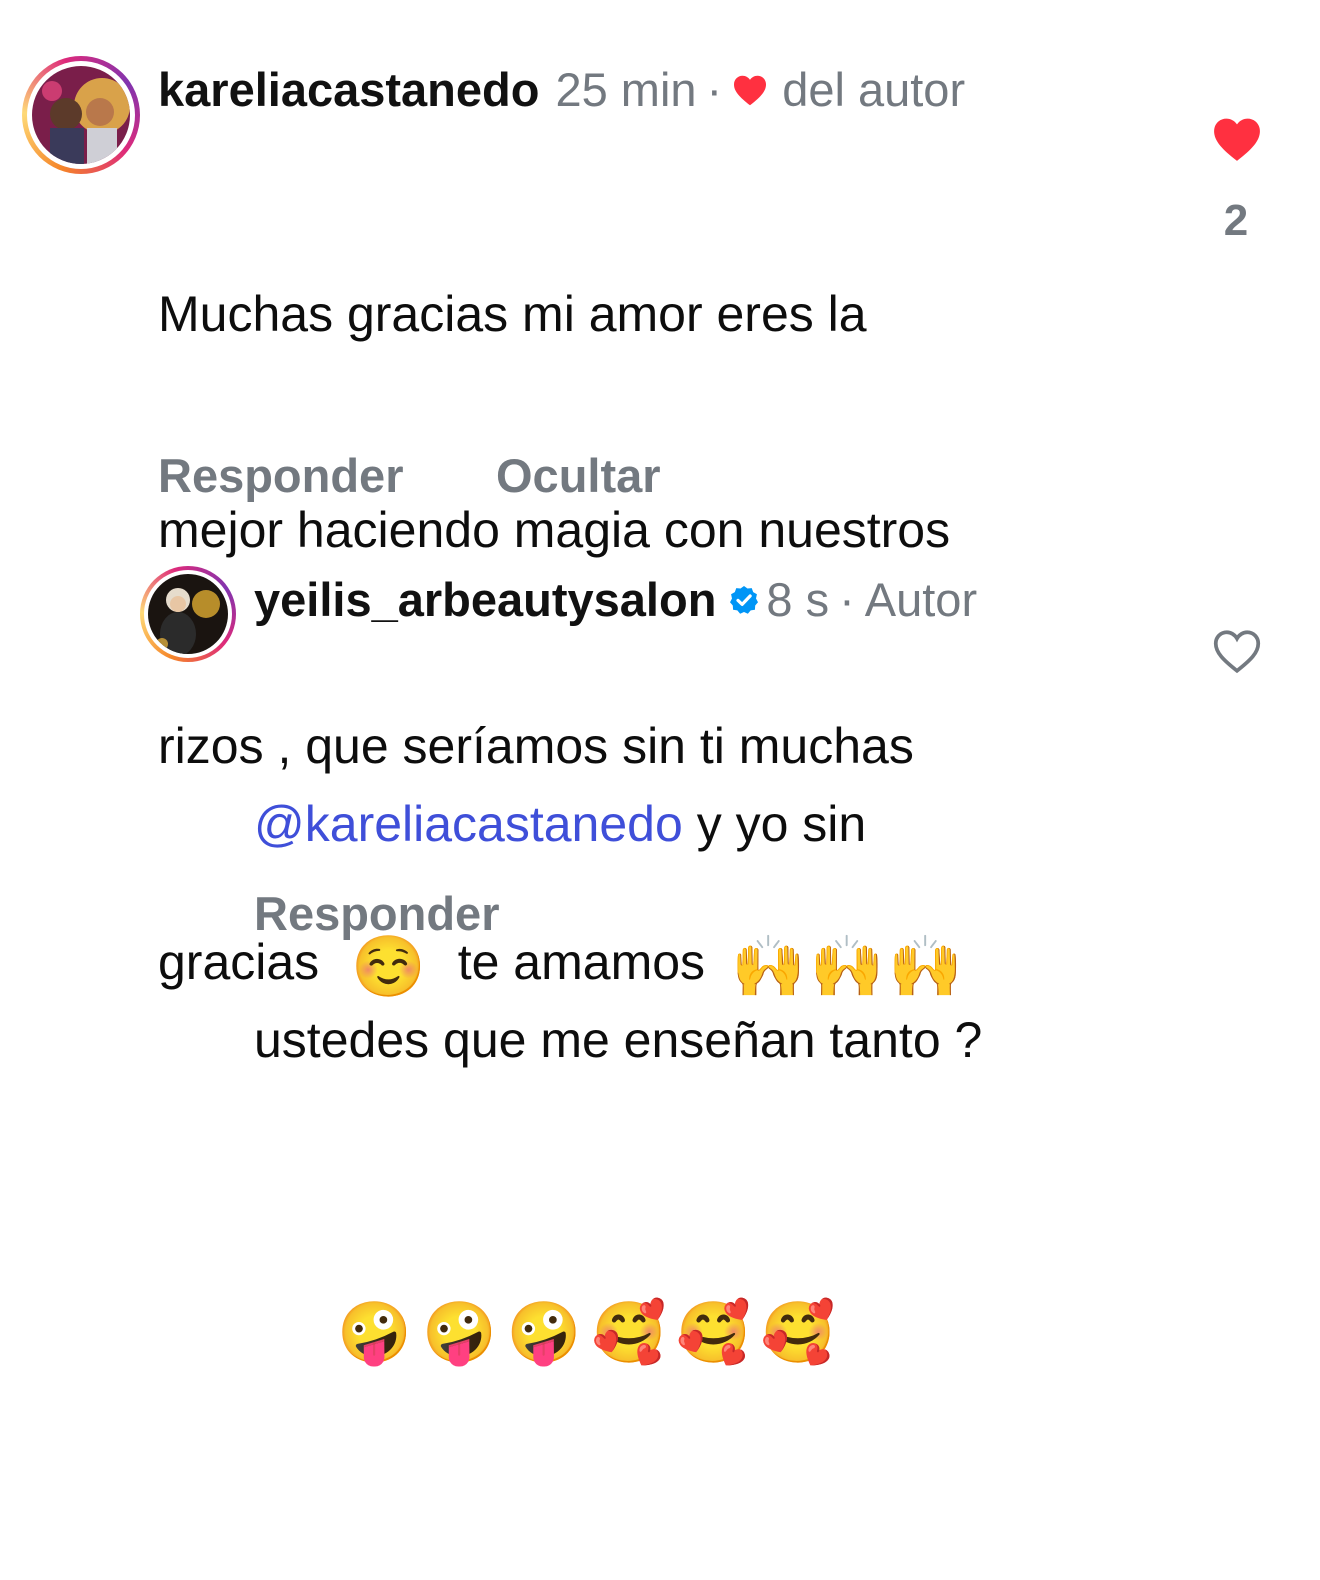 The width and height of the screenshot is (1320, 1580). What do you see at coordinates (348, 90) in the screenshot?
I see `username: kareliacastanedo` at bounding box center [348, 90].